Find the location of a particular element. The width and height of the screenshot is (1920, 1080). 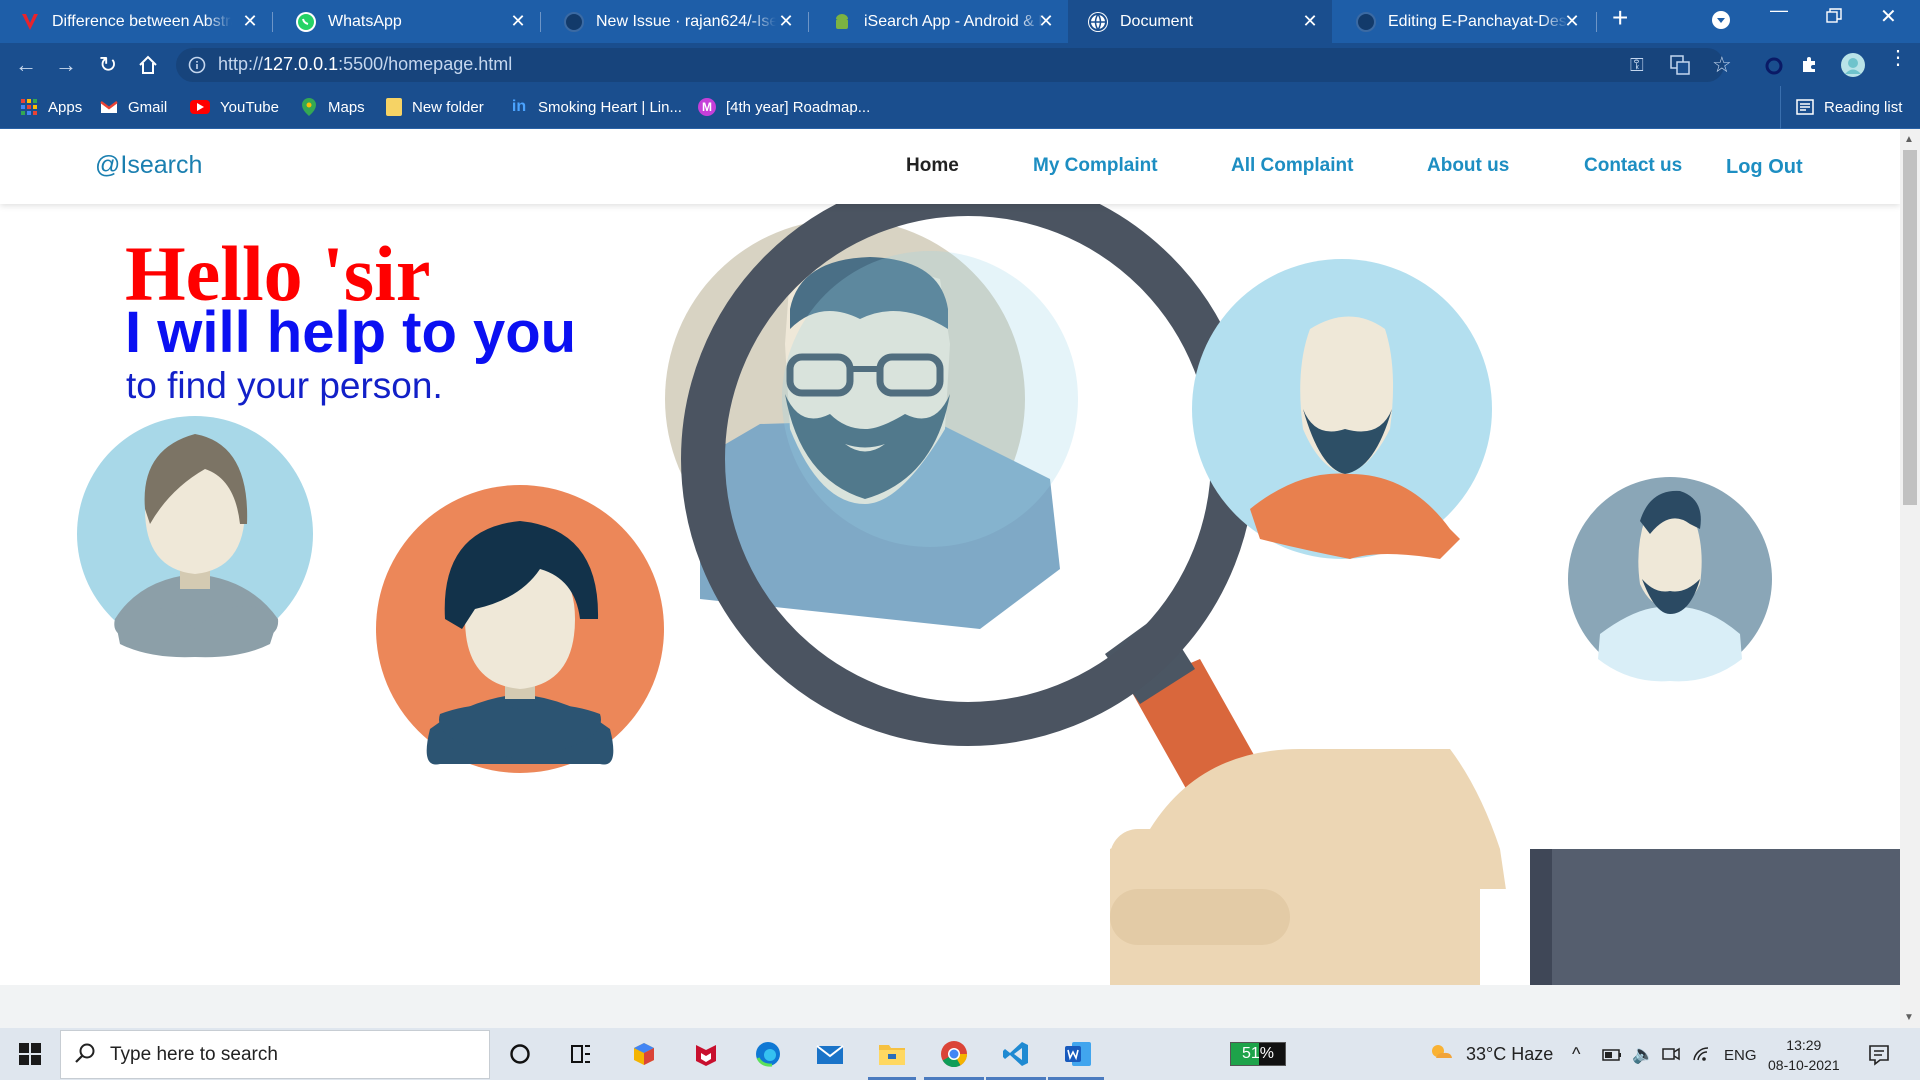

nav-home: Home is located at coordinates (932, 166).